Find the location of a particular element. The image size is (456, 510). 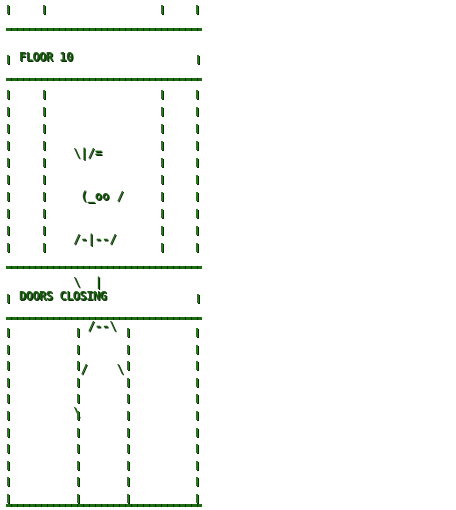

figure-line: \ | is located at coordinates (84, 282).